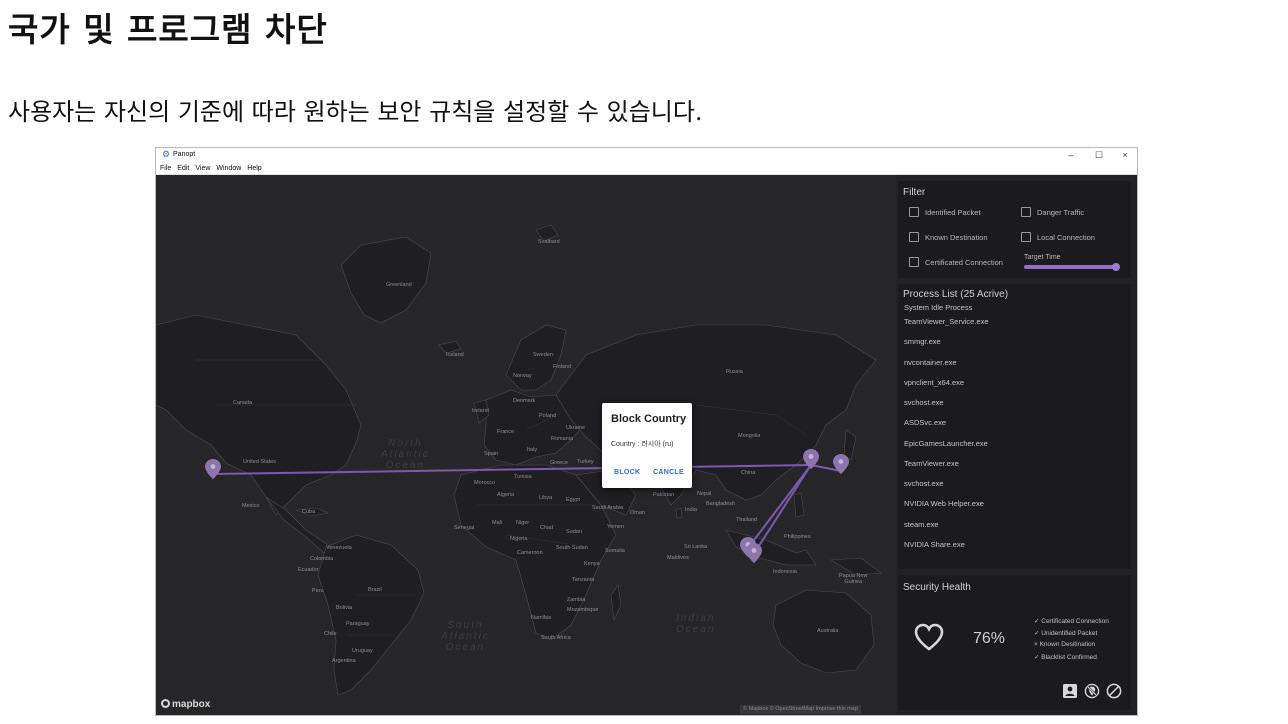 This screenshot has height=724, width=1288. Describe the element at coordinates (185, 704) in the screenshot. I see `mapbox-logo: mapbox` at that location.